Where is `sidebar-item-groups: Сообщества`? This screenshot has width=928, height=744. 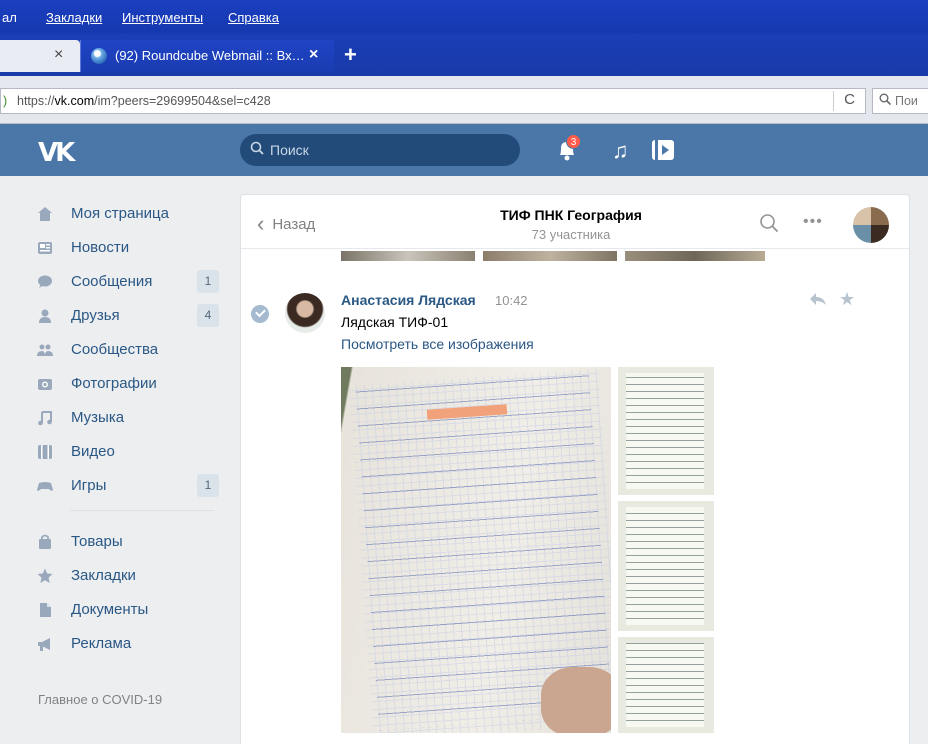
sidebar-item-groups: Сообщества is located at coordinates (126, 350).